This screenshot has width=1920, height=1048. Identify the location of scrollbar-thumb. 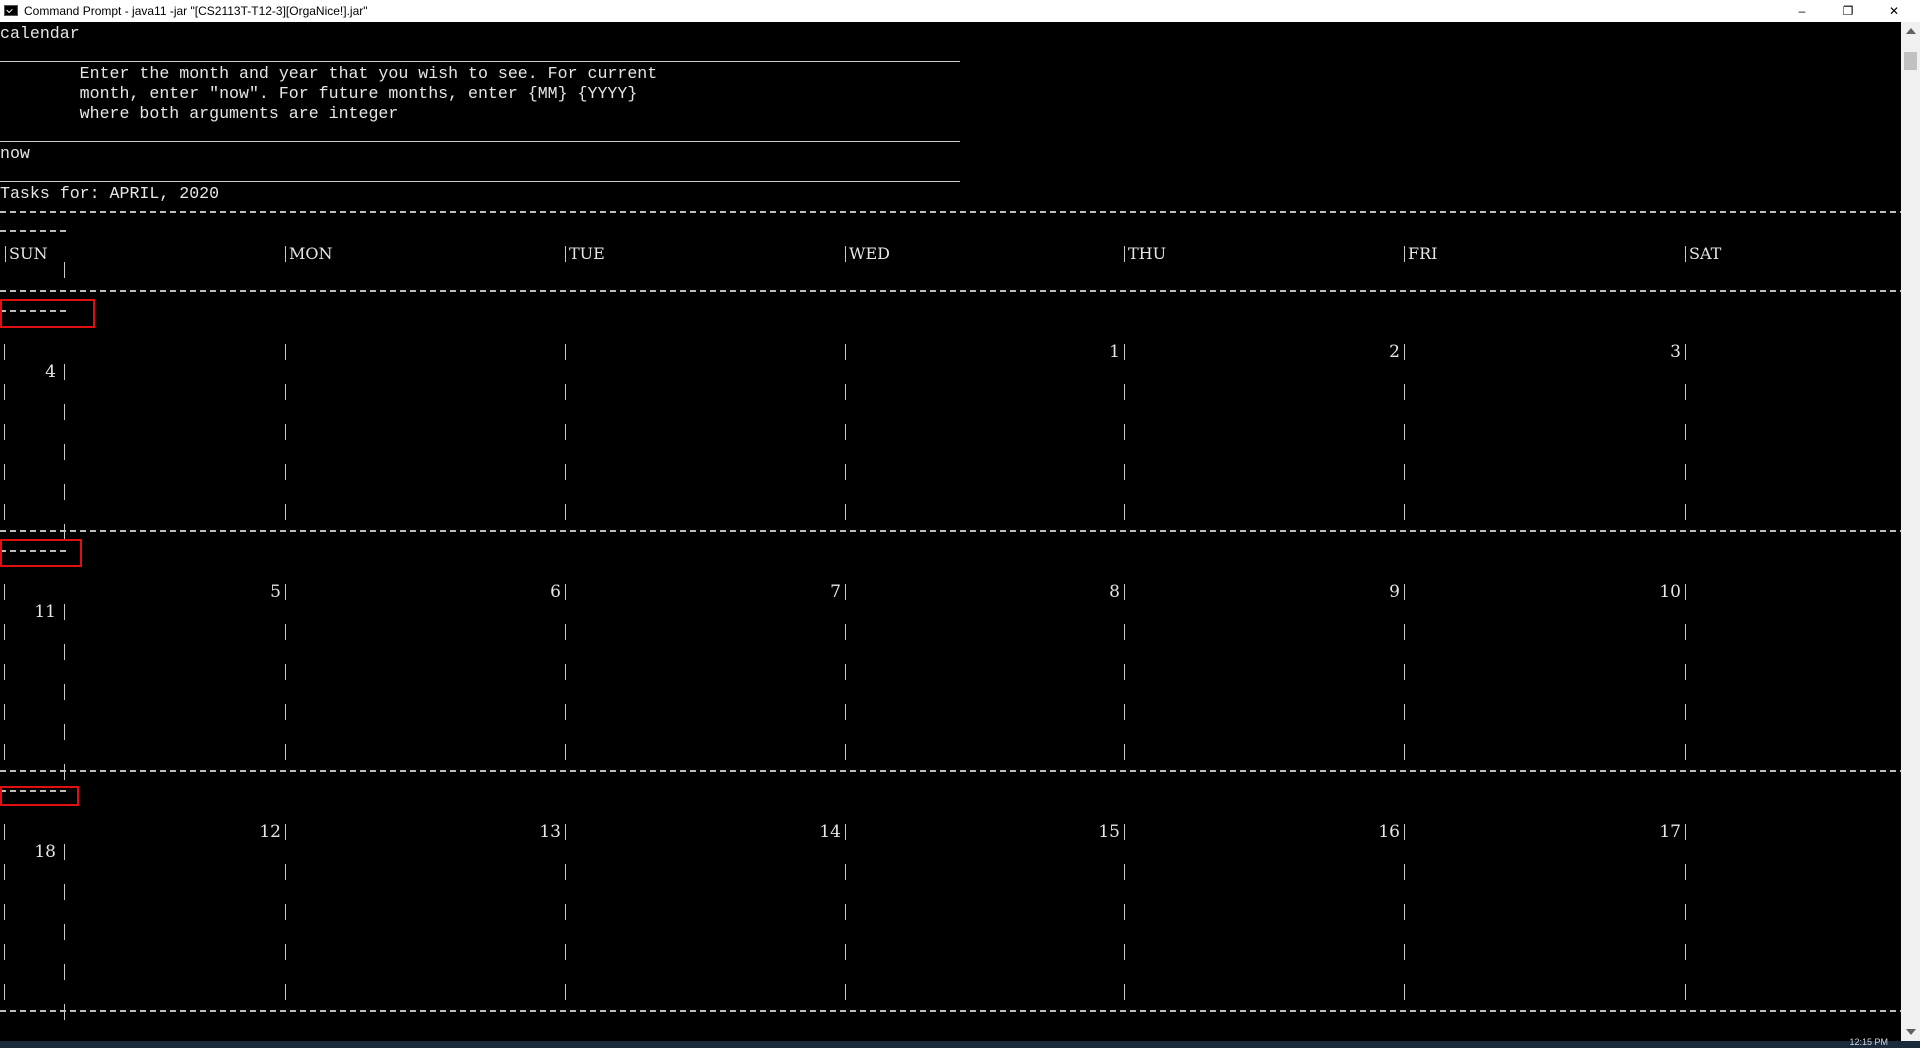
(1910, 61).